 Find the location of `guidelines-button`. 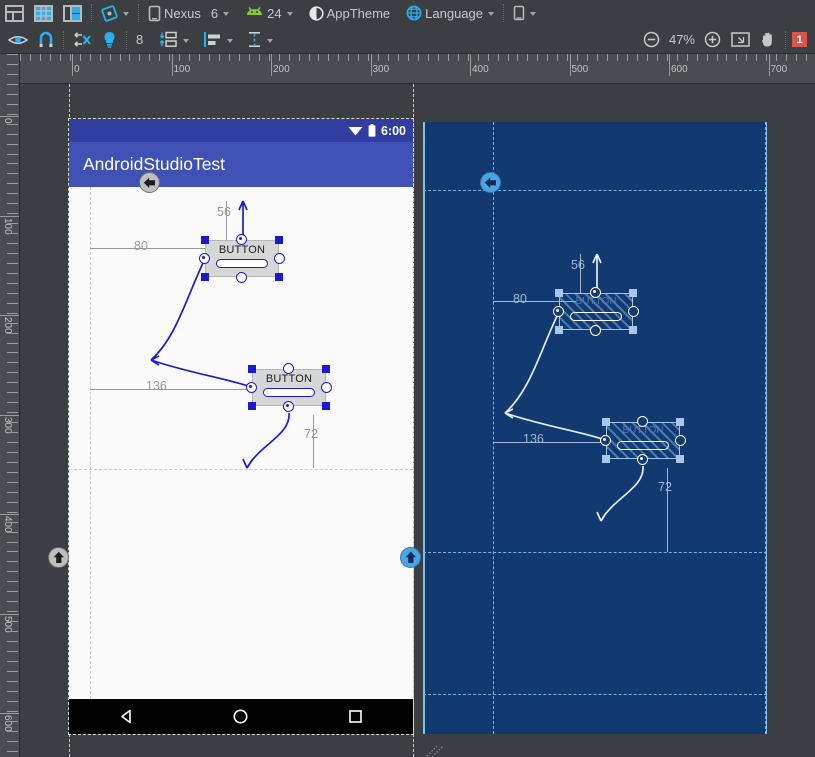

guidelines-button is located at coordinates (260, 40).